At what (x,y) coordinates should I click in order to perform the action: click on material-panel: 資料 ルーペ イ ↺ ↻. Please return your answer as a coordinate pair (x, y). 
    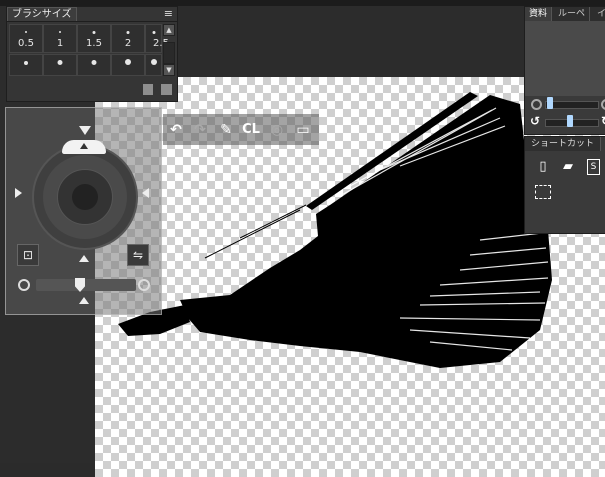
    Looking at the image, I should click on (564, 70).